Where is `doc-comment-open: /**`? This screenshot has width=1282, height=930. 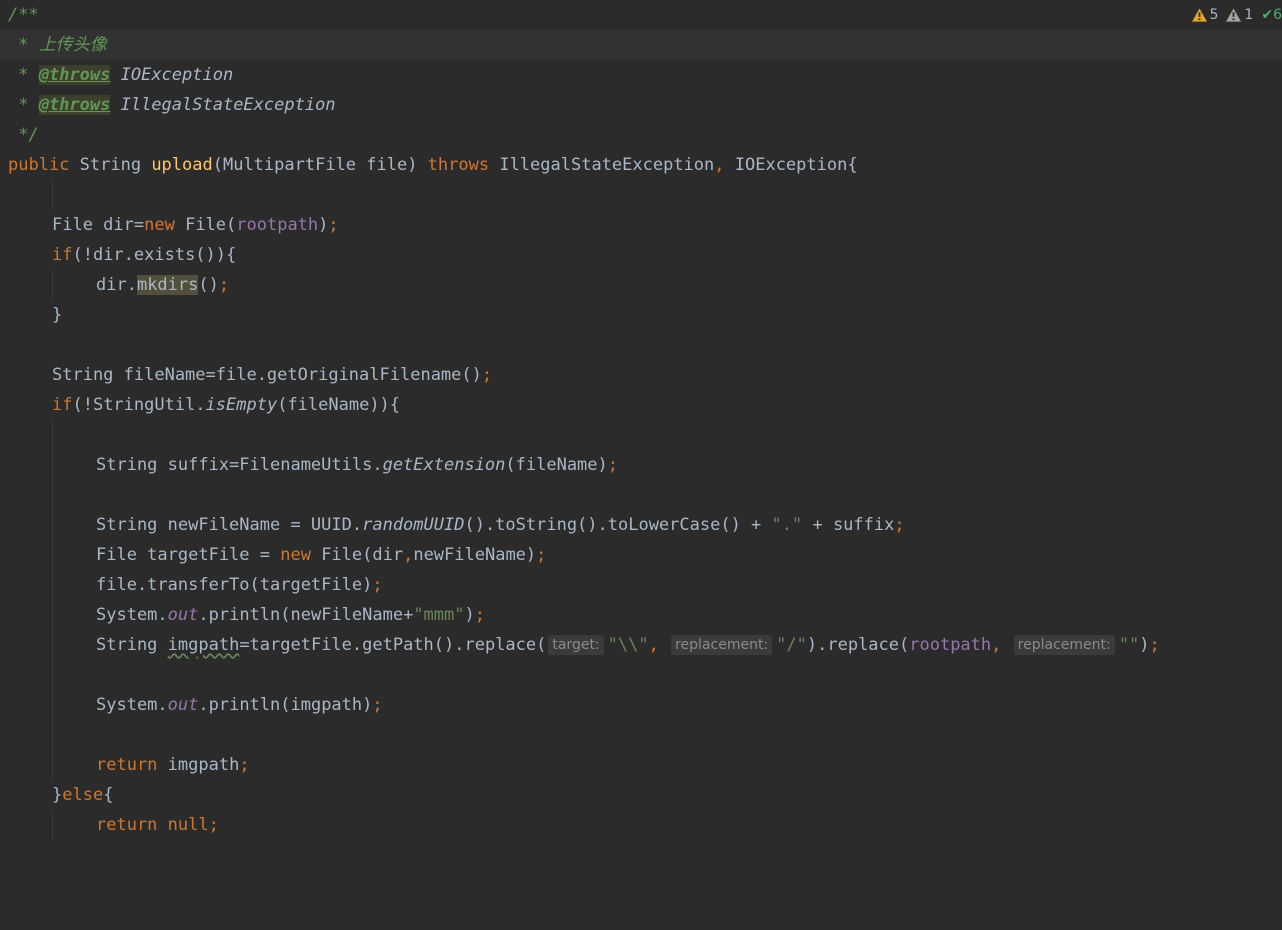
doc-comment-open: /** is located at coordinates (23, 15).